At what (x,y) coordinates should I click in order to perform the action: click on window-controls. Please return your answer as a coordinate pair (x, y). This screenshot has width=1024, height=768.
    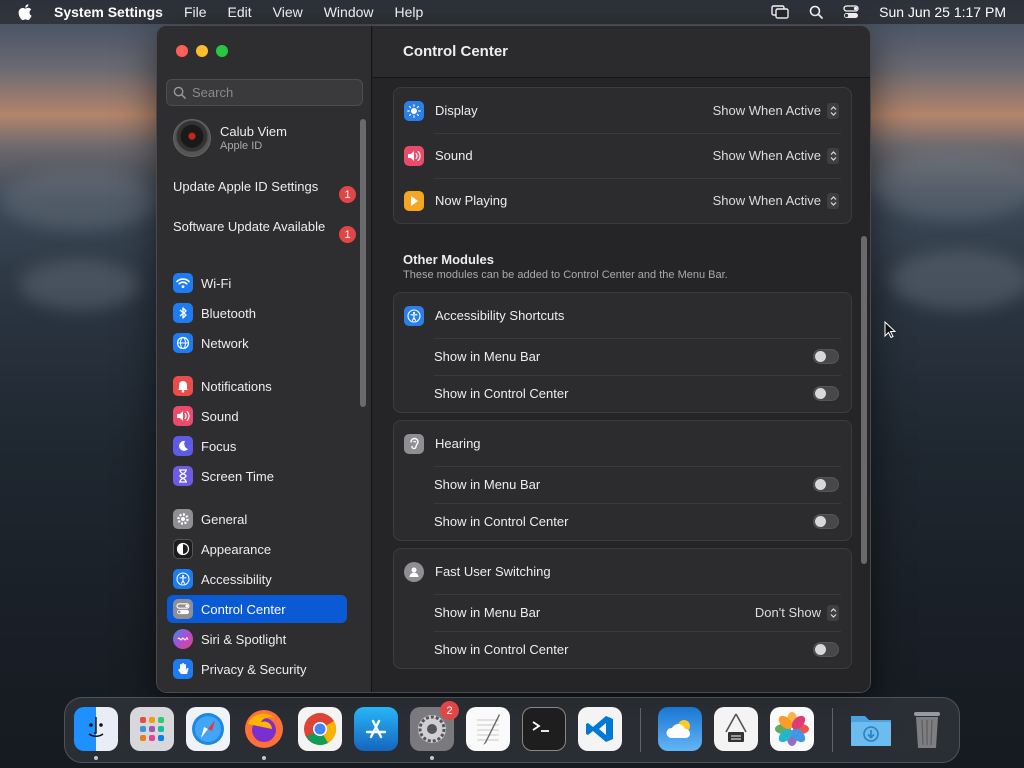
    Looking at the image, I should click on (202, 51).